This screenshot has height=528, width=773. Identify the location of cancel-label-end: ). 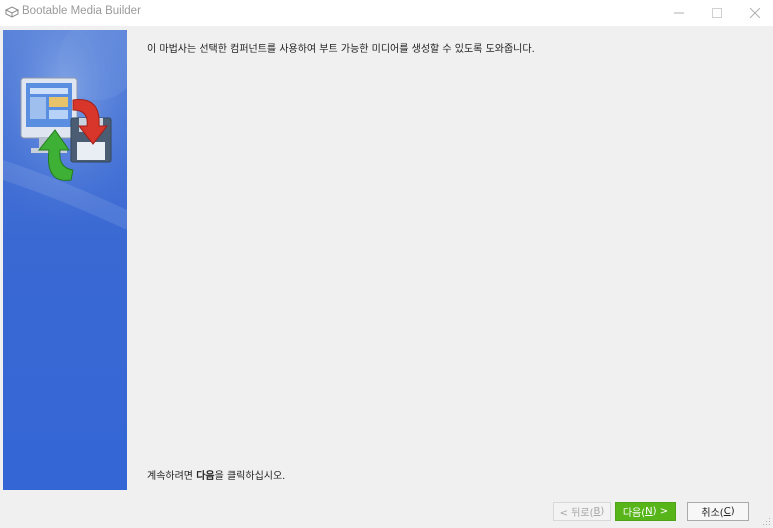
(732, 511).